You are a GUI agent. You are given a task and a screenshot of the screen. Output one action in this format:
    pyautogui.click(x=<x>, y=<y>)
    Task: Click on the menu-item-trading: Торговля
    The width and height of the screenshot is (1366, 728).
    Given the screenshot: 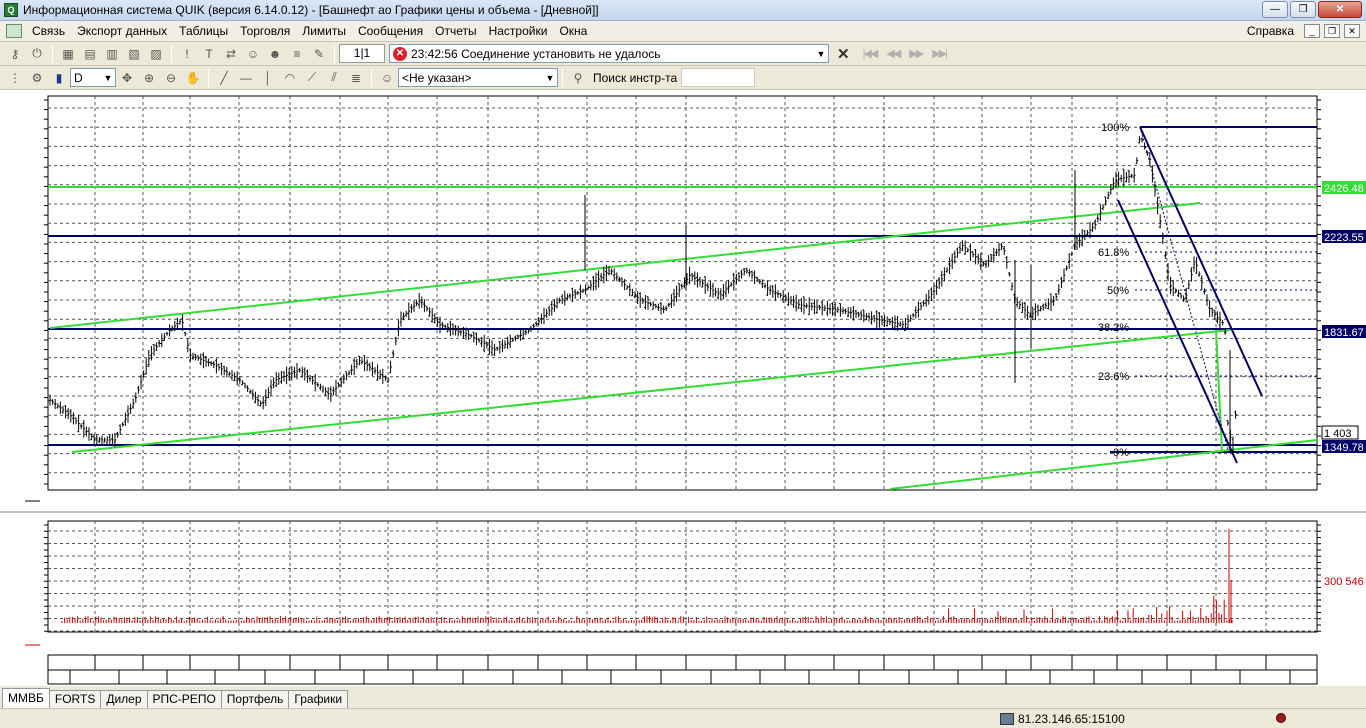 What is the action you would take?
    pyautogui.click(x=265, y=31)
    